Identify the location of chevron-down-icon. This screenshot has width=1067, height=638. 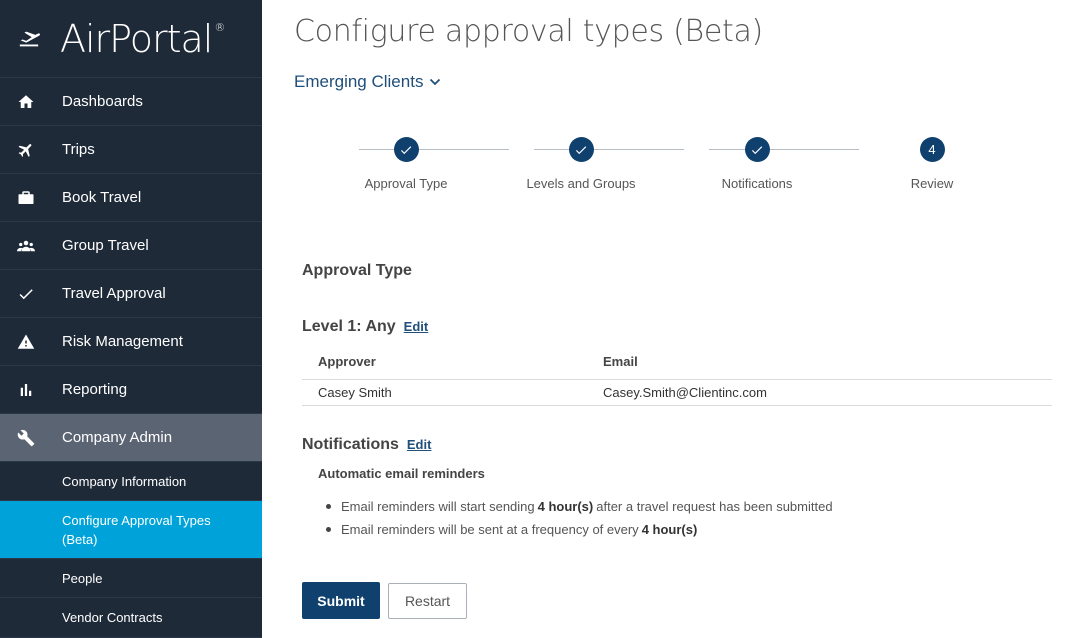
(435, 82).